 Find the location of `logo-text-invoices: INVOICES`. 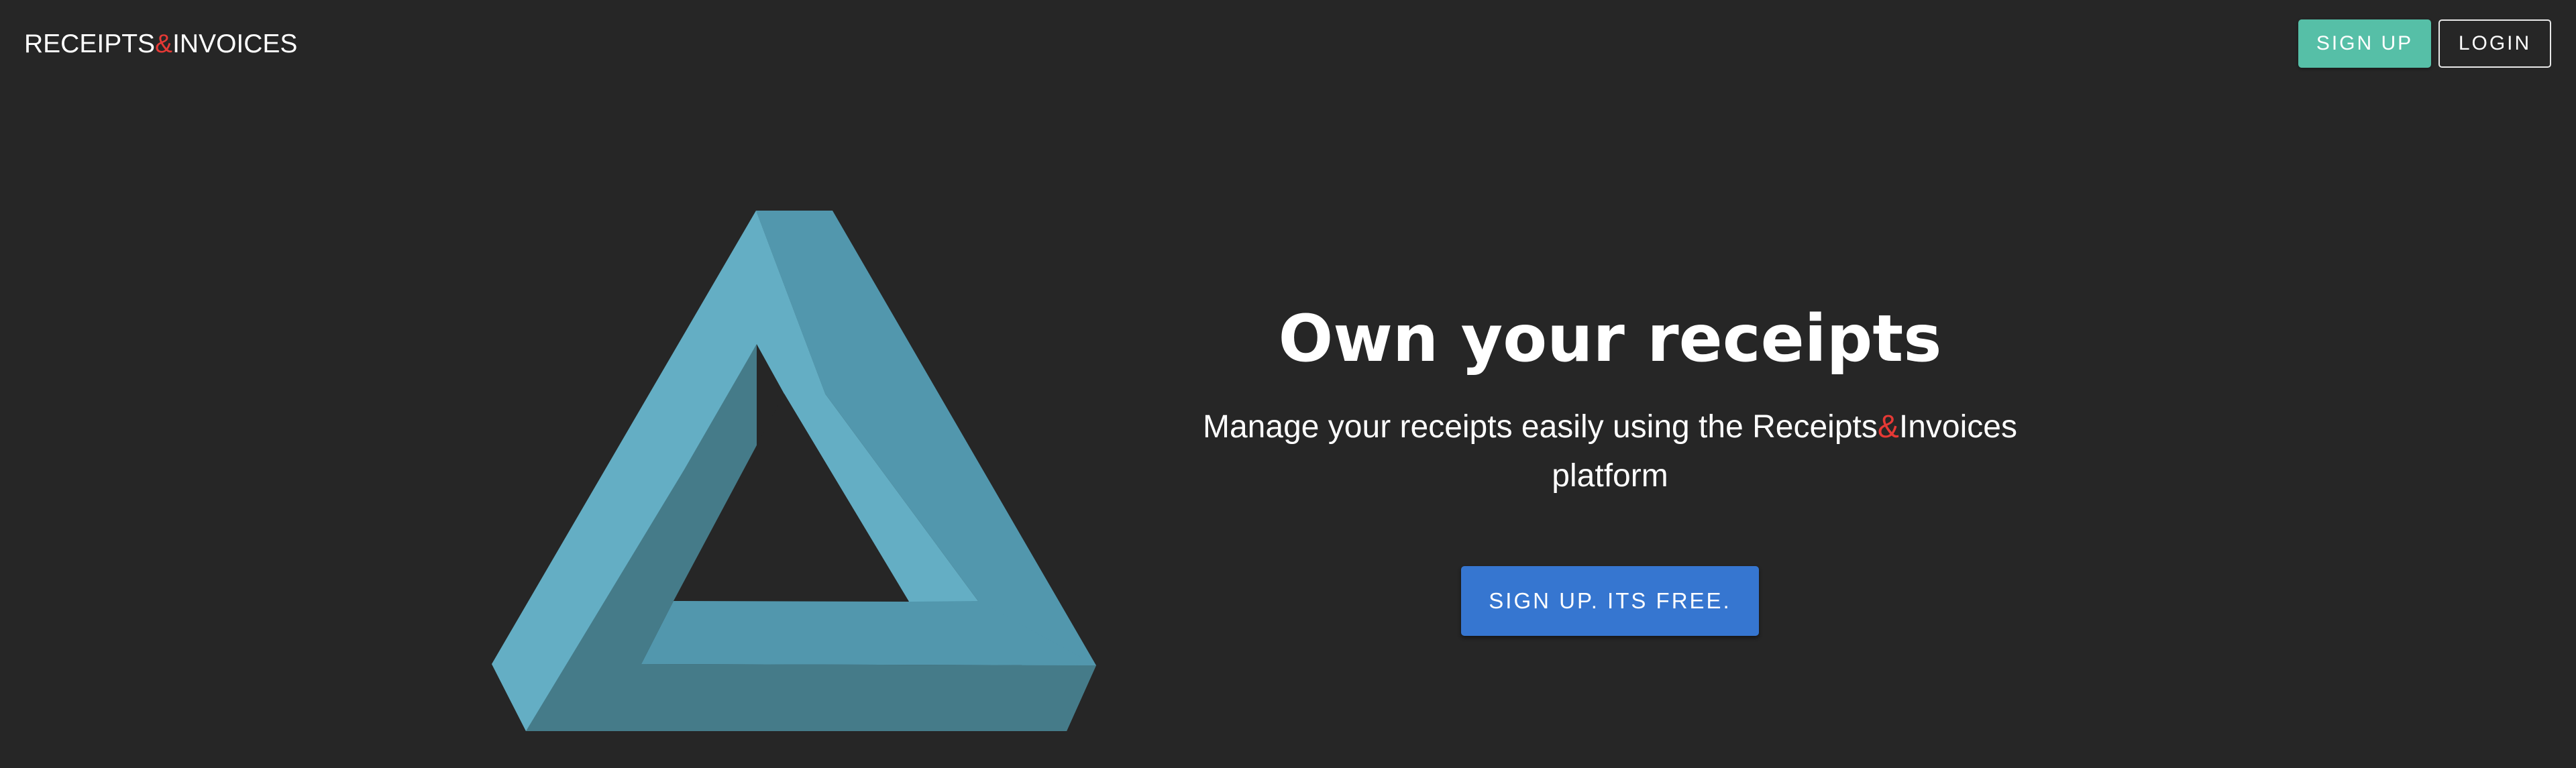

logo-text-invoices: INVOICES is located at coordinates (235, 44).